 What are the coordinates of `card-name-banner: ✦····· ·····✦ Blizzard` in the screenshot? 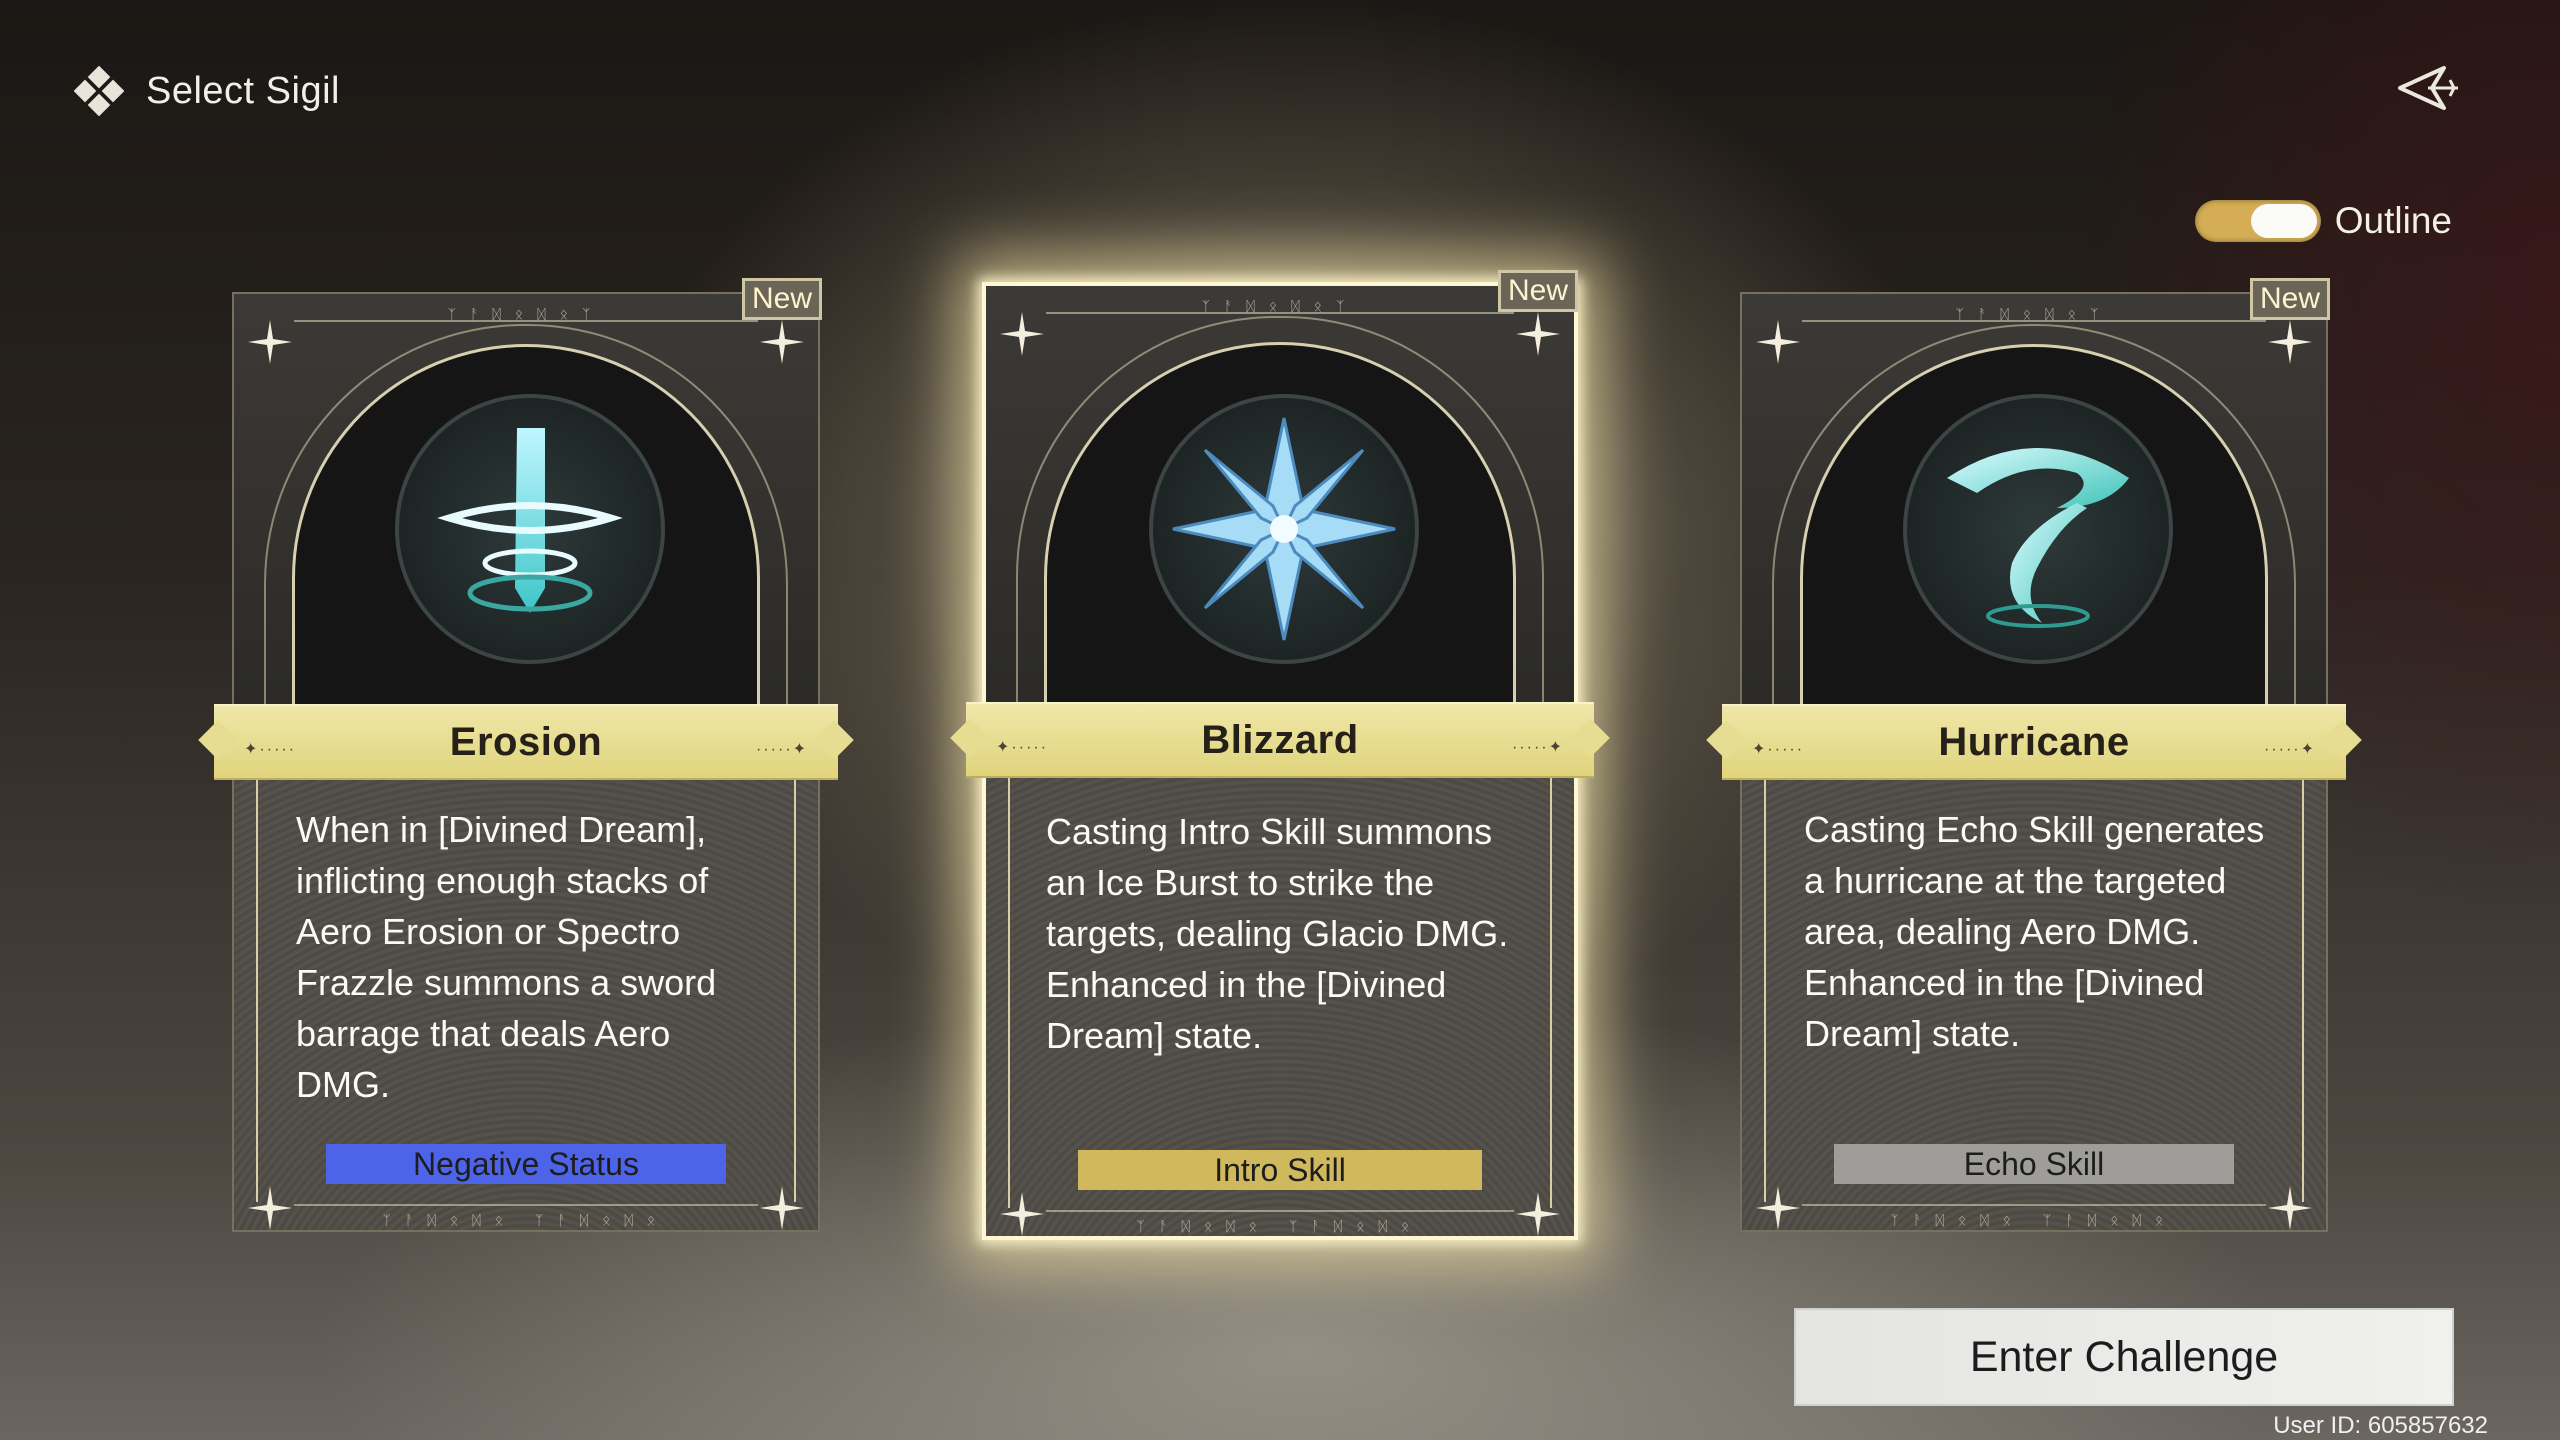 It's located at (1280, 740).